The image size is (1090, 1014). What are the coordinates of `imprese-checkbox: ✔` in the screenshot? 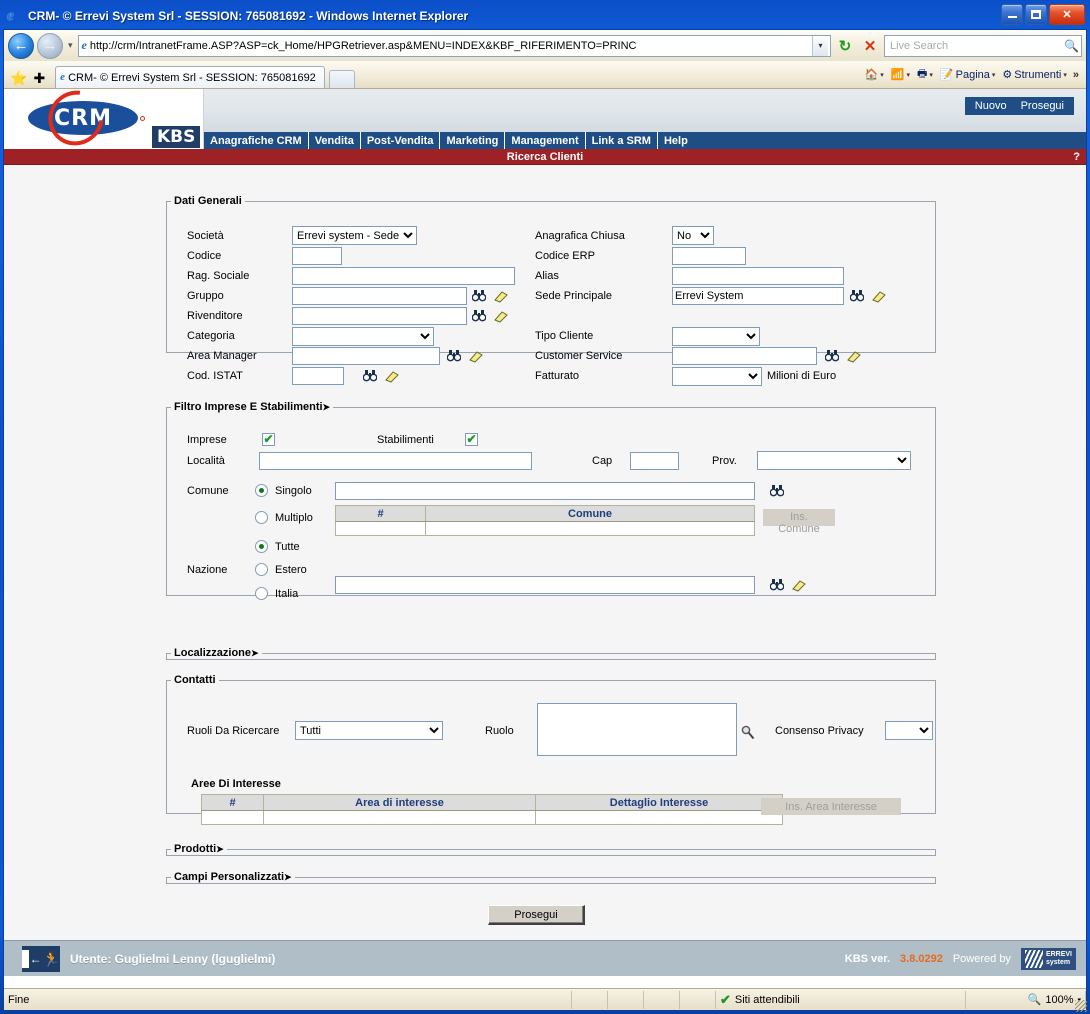 It's located at (268, 439).